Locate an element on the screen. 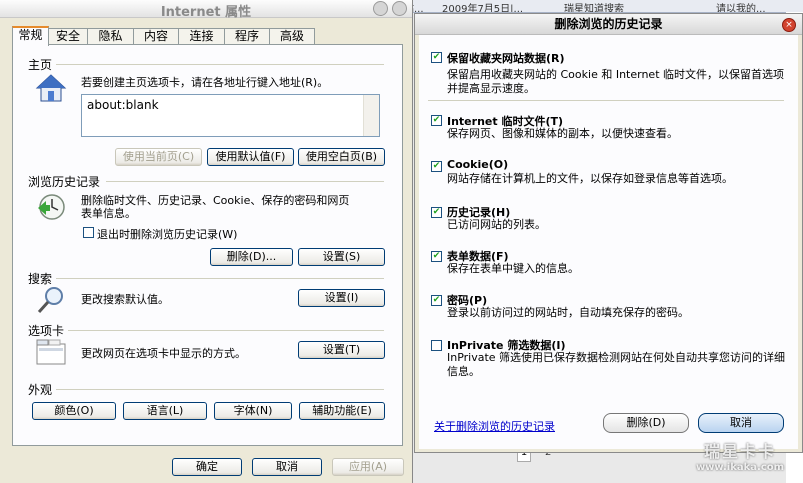  option-description: 网站存储在计算机上的文件，以保存如登录信息等首选项。 is located at coordinates (590, 178).